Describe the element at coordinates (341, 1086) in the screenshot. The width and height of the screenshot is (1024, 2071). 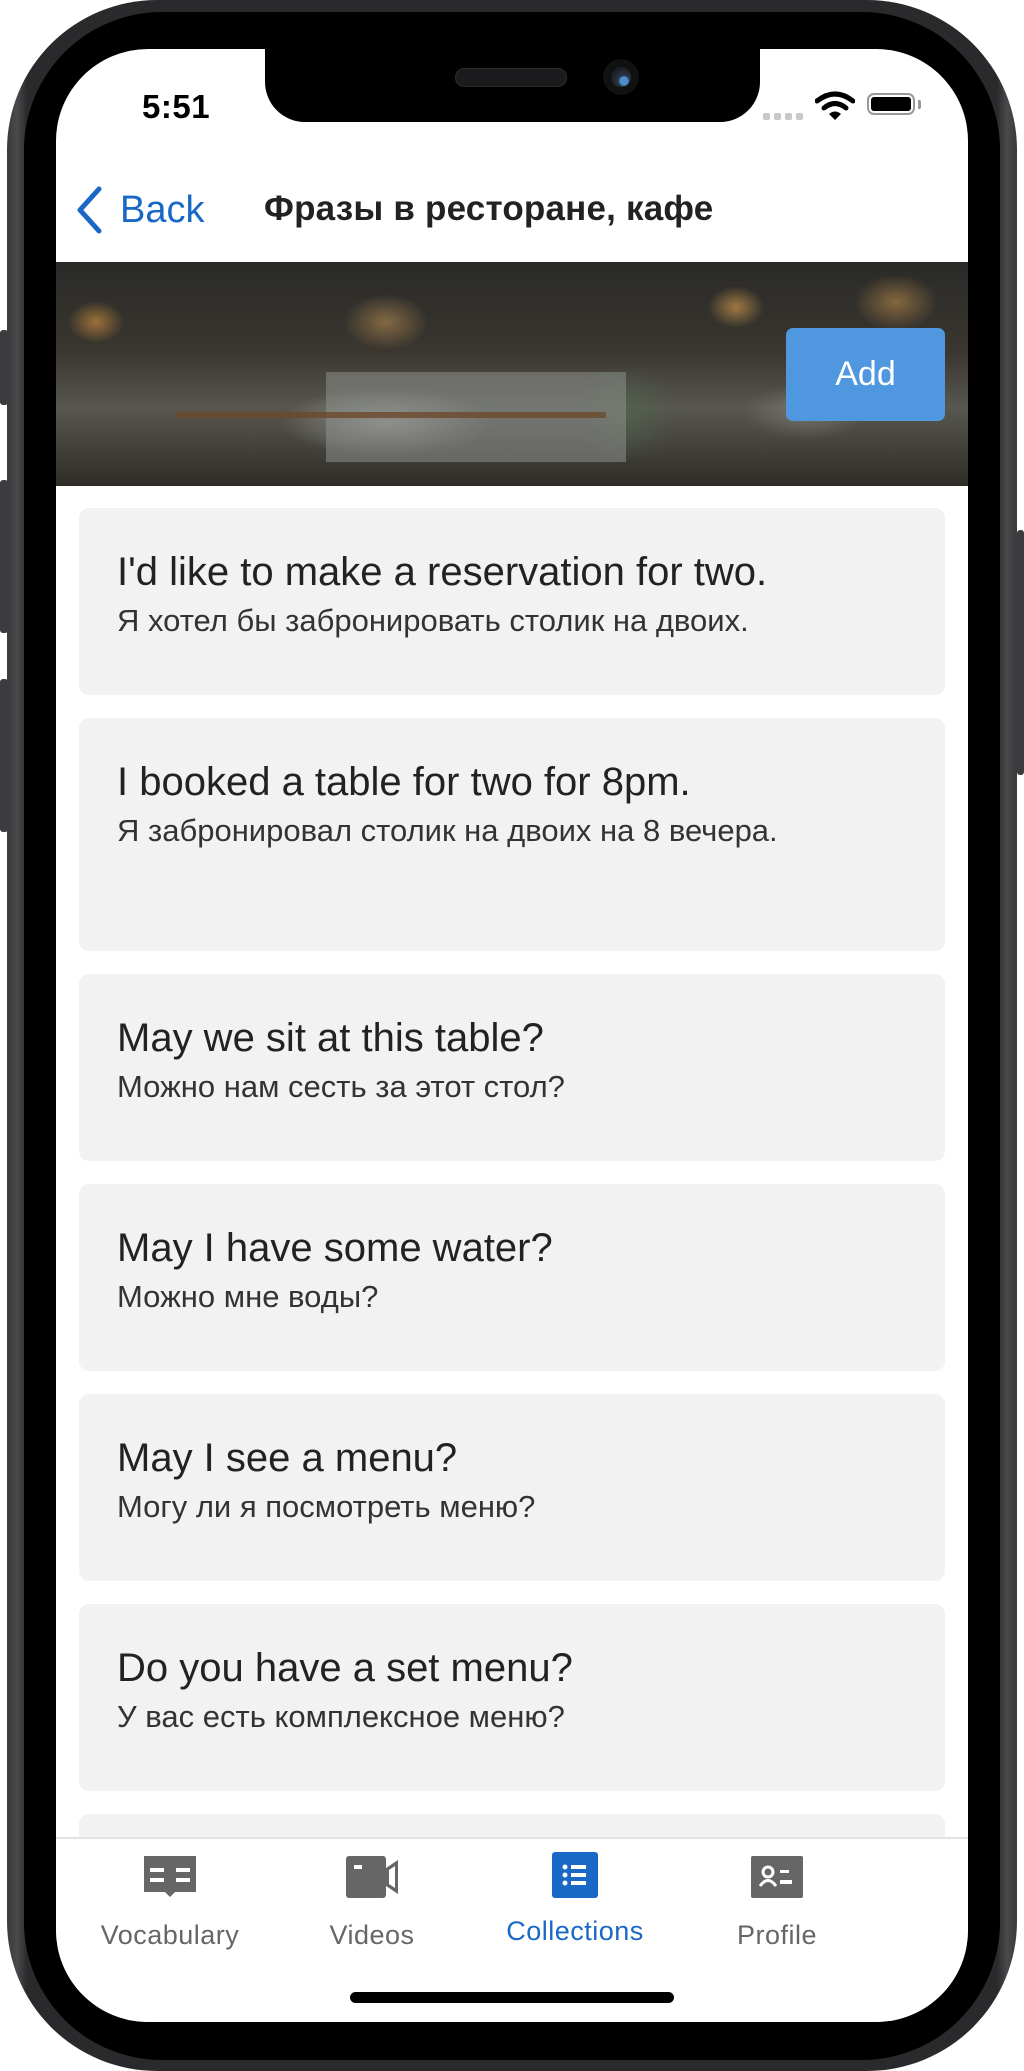
I see `phrase-russian: Можно нам сесть за этот стол?` at that location.